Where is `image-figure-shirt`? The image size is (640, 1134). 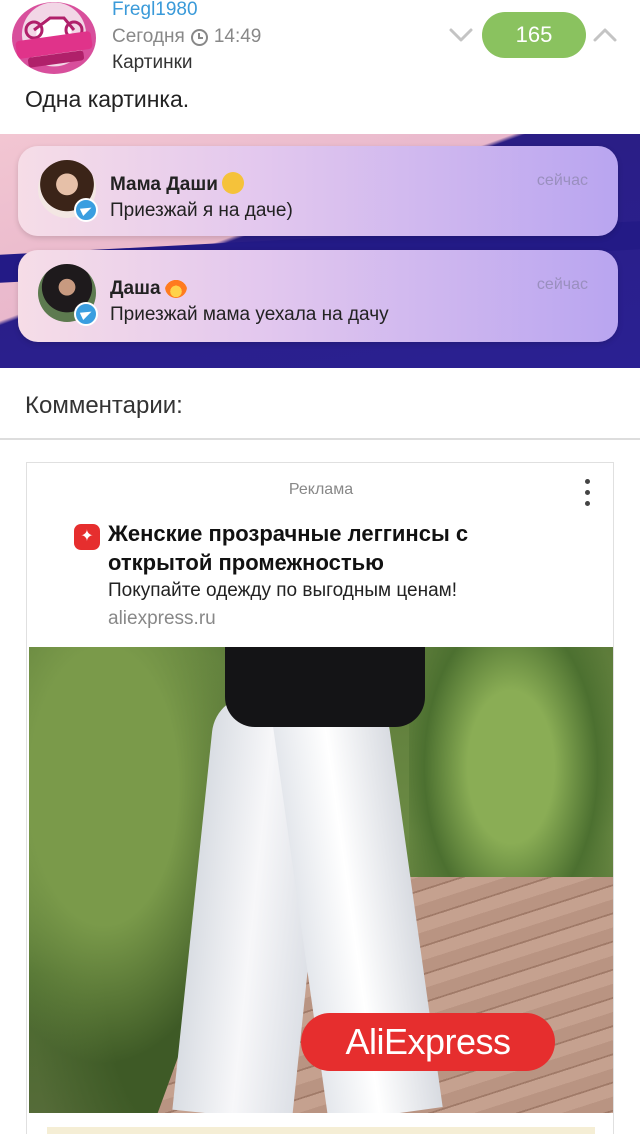
image-figure-shirt is located at coordinates (325, 687).